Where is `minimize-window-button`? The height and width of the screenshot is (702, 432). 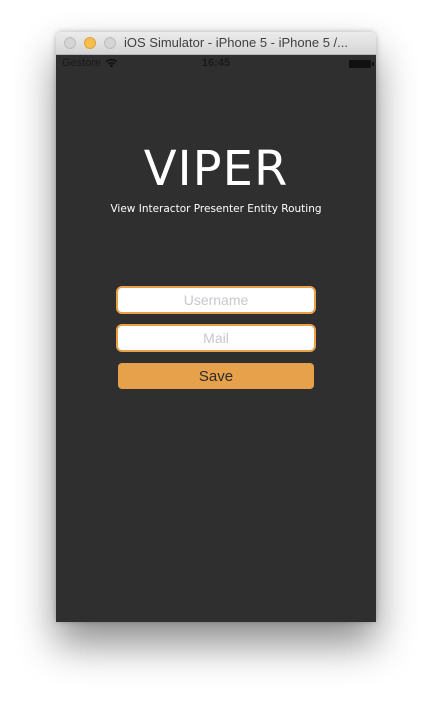
minimize-window-button is located at coordinates (90, 43).